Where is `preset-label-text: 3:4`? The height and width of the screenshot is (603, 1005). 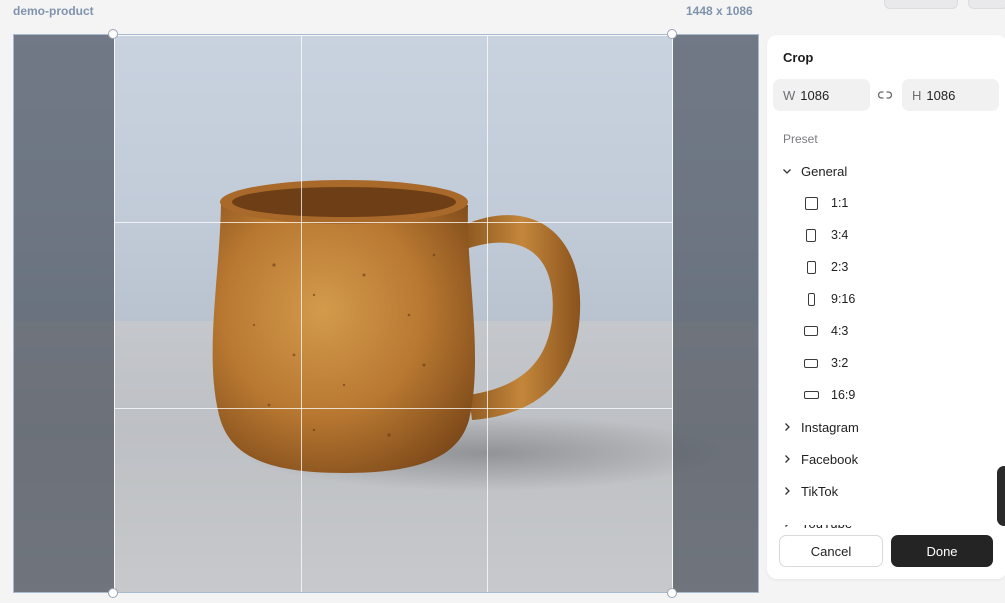
preset-label-text: 3:4 is located at coordinates (840, 235).